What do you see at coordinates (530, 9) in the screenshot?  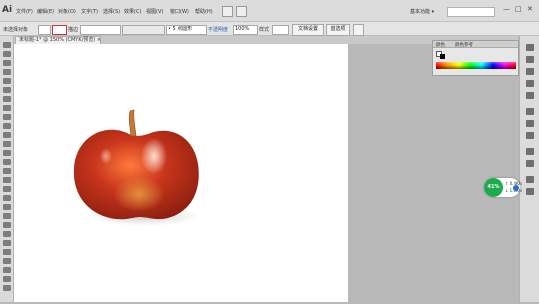 I see `close-button: ✕` at bounding box center [530, 9].